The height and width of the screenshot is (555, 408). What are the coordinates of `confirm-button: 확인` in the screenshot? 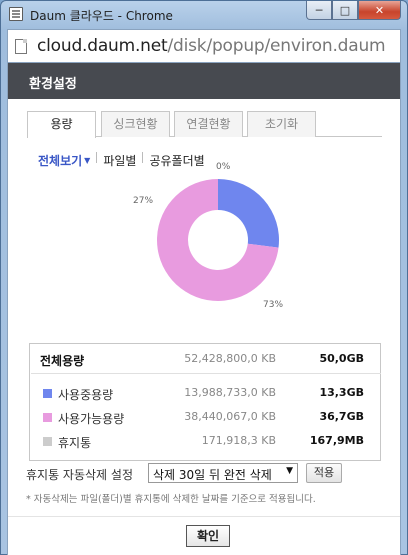 It's located at (208, 536).